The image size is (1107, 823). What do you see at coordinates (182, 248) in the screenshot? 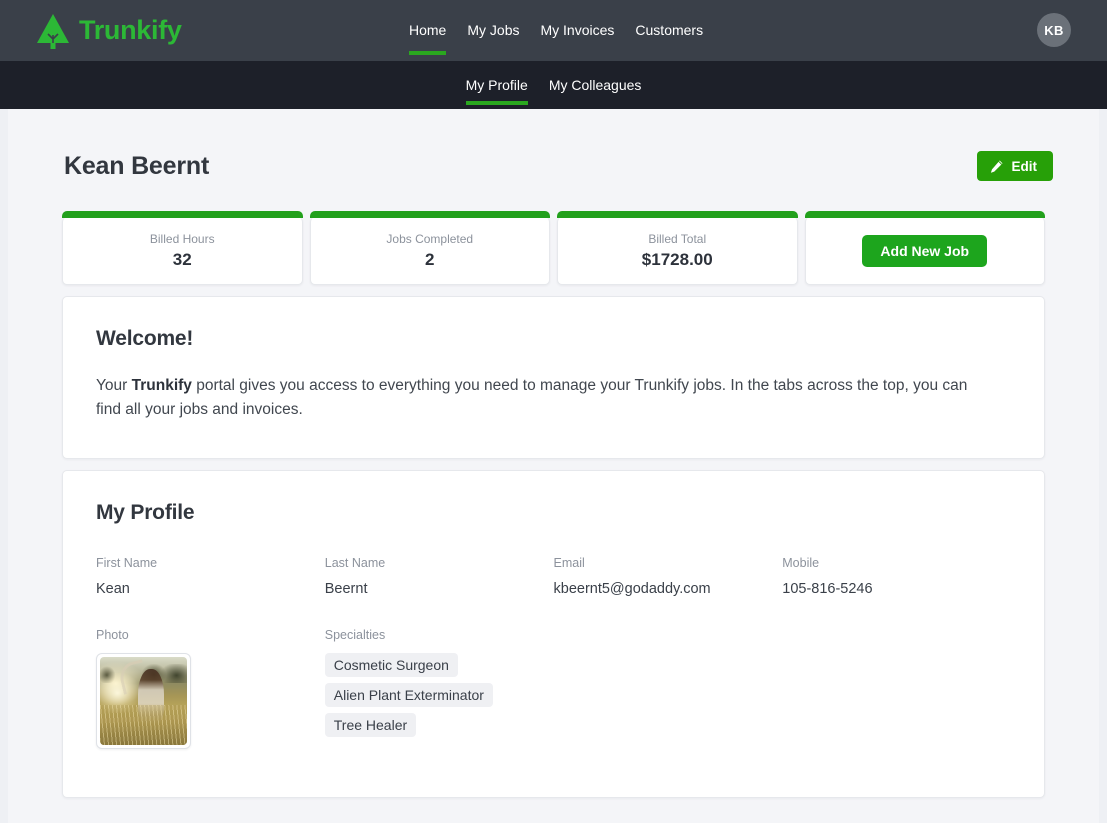
I see `stat-card-billed-hours: Billed Hours 32` at bounding box center [182, 248].